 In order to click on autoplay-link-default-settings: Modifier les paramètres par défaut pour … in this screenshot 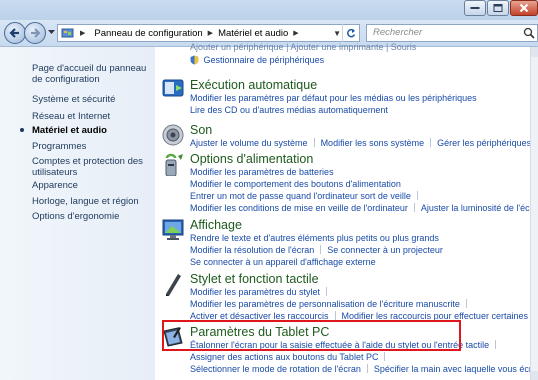, I will do `click(333, 98)`.